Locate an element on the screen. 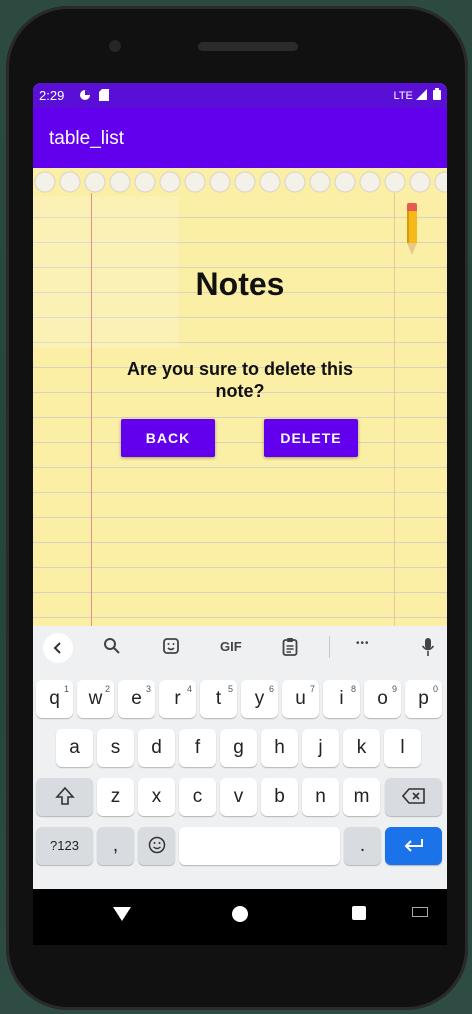  key-label: y is located at coordinates (259, 698).